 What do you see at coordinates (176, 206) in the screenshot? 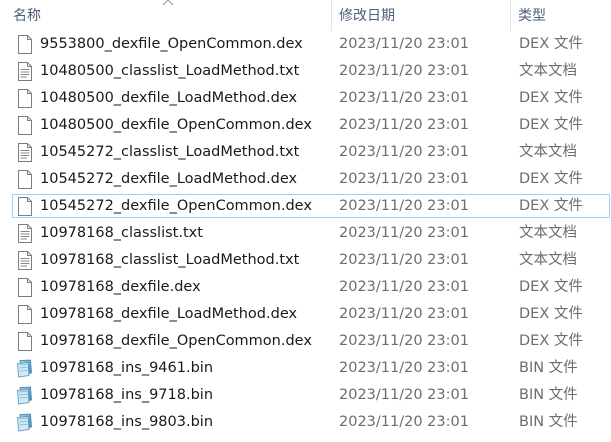
I see `file-name: 10545272_dexfile_OpenCommon.dex` at bounding box center [176, 206].